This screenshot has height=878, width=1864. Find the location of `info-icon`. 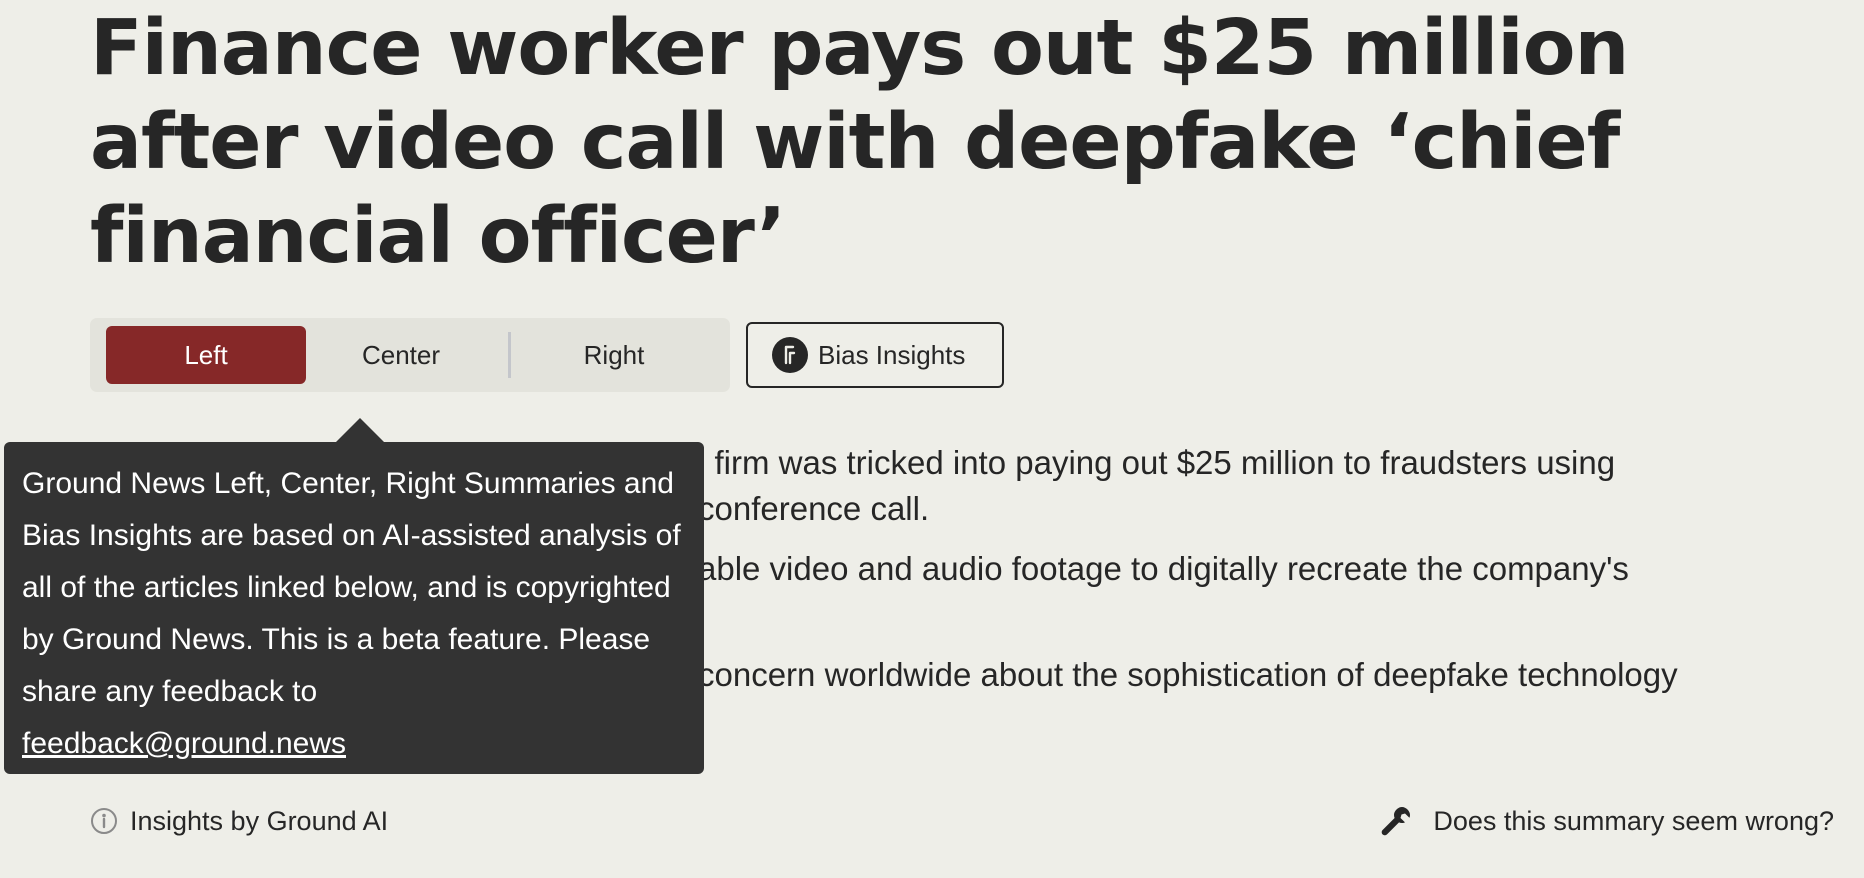

info-icon is located at coordinates (104, 821).